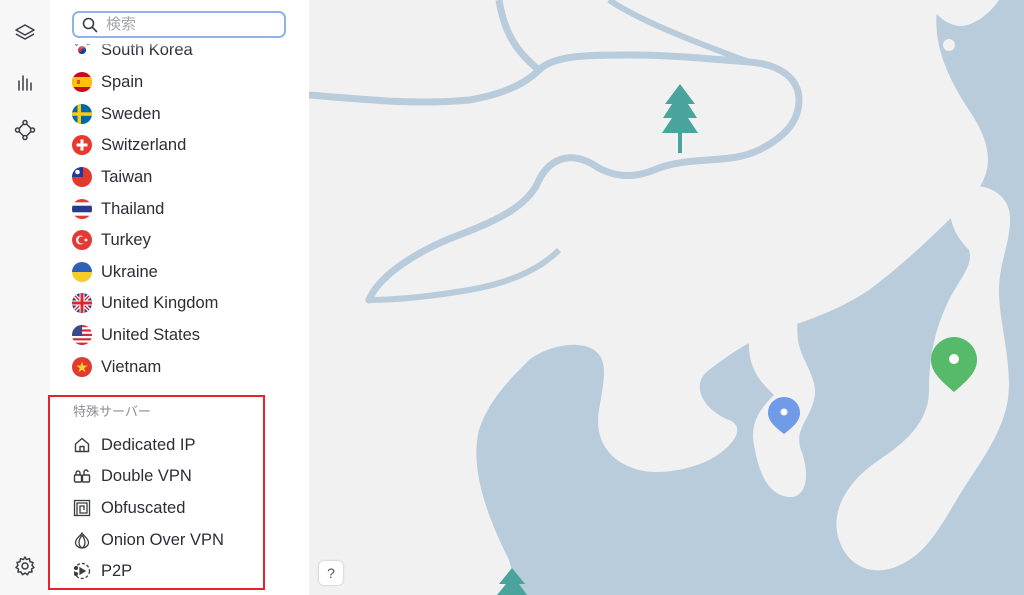  Describe the element at coordinates (82, 145) in the screenshot. I see `switzerland-flag-icon` at that location.